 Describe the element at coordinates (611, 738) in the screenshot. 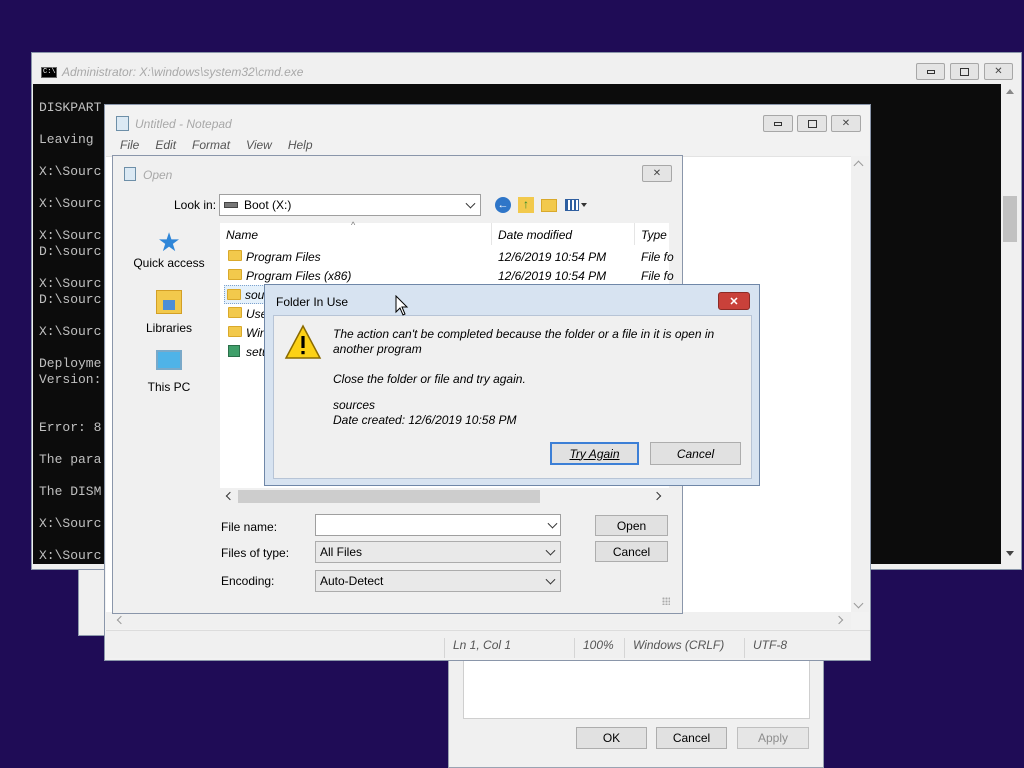

I see `ok-button: OK` at that location.